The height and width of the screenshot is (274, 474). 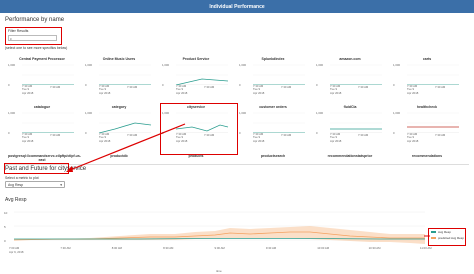 What do you see at coordinates (127, 147) in the screenshot?
I see `annotation-arrow` at bounding box center [127, 147].